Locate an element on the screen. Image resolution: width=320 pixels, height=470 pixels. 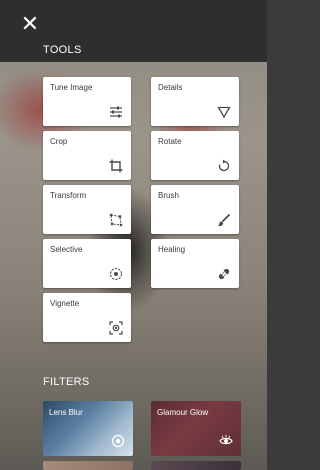
target-icon is located at coordinates (118, 441).